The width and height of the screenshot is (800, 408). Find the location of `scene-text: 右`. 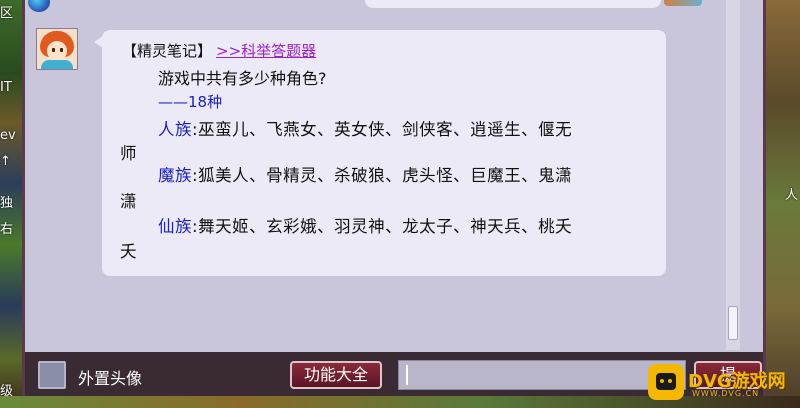

scene-text: 右 is located at coordinates (7, 229).